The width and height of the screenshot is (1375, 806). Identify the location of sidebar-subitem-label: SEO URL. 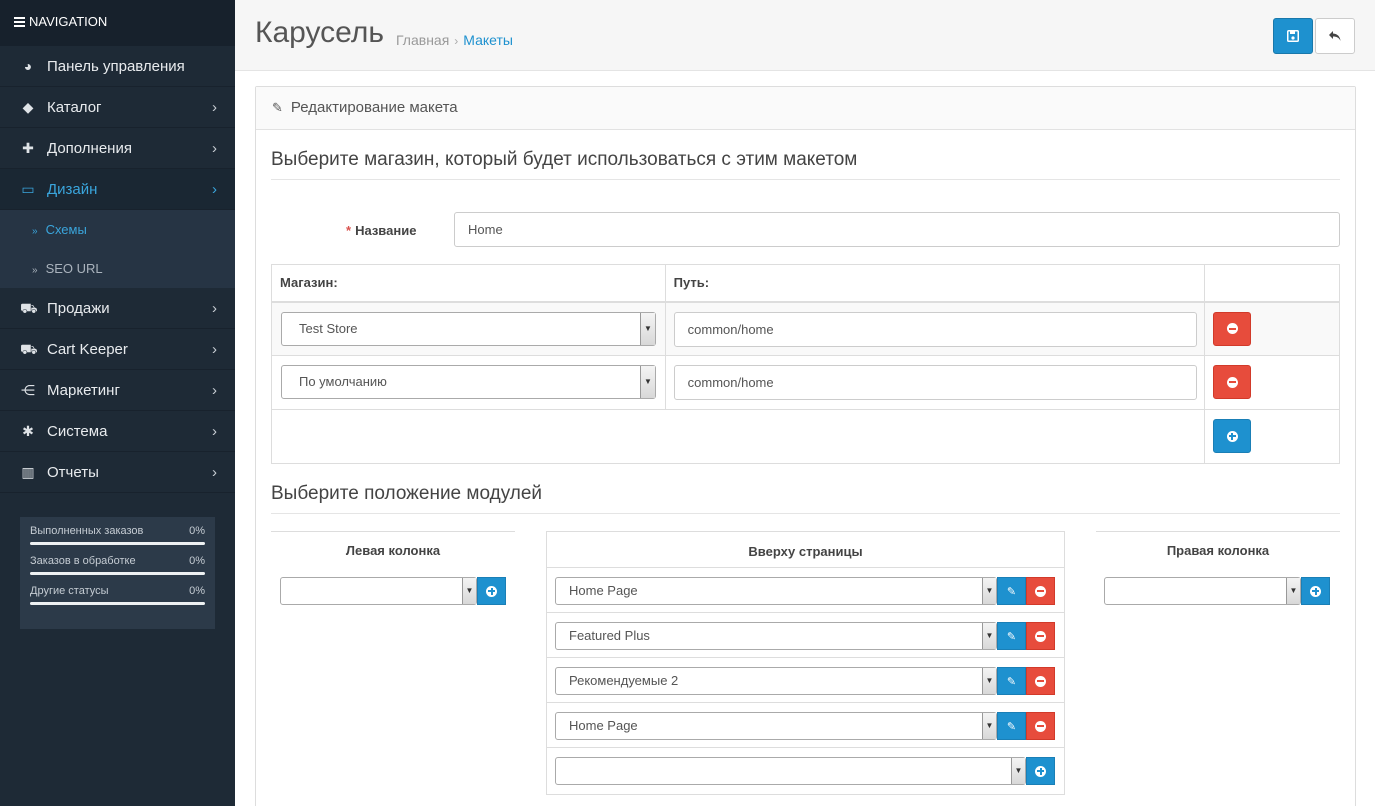
(74, 268).